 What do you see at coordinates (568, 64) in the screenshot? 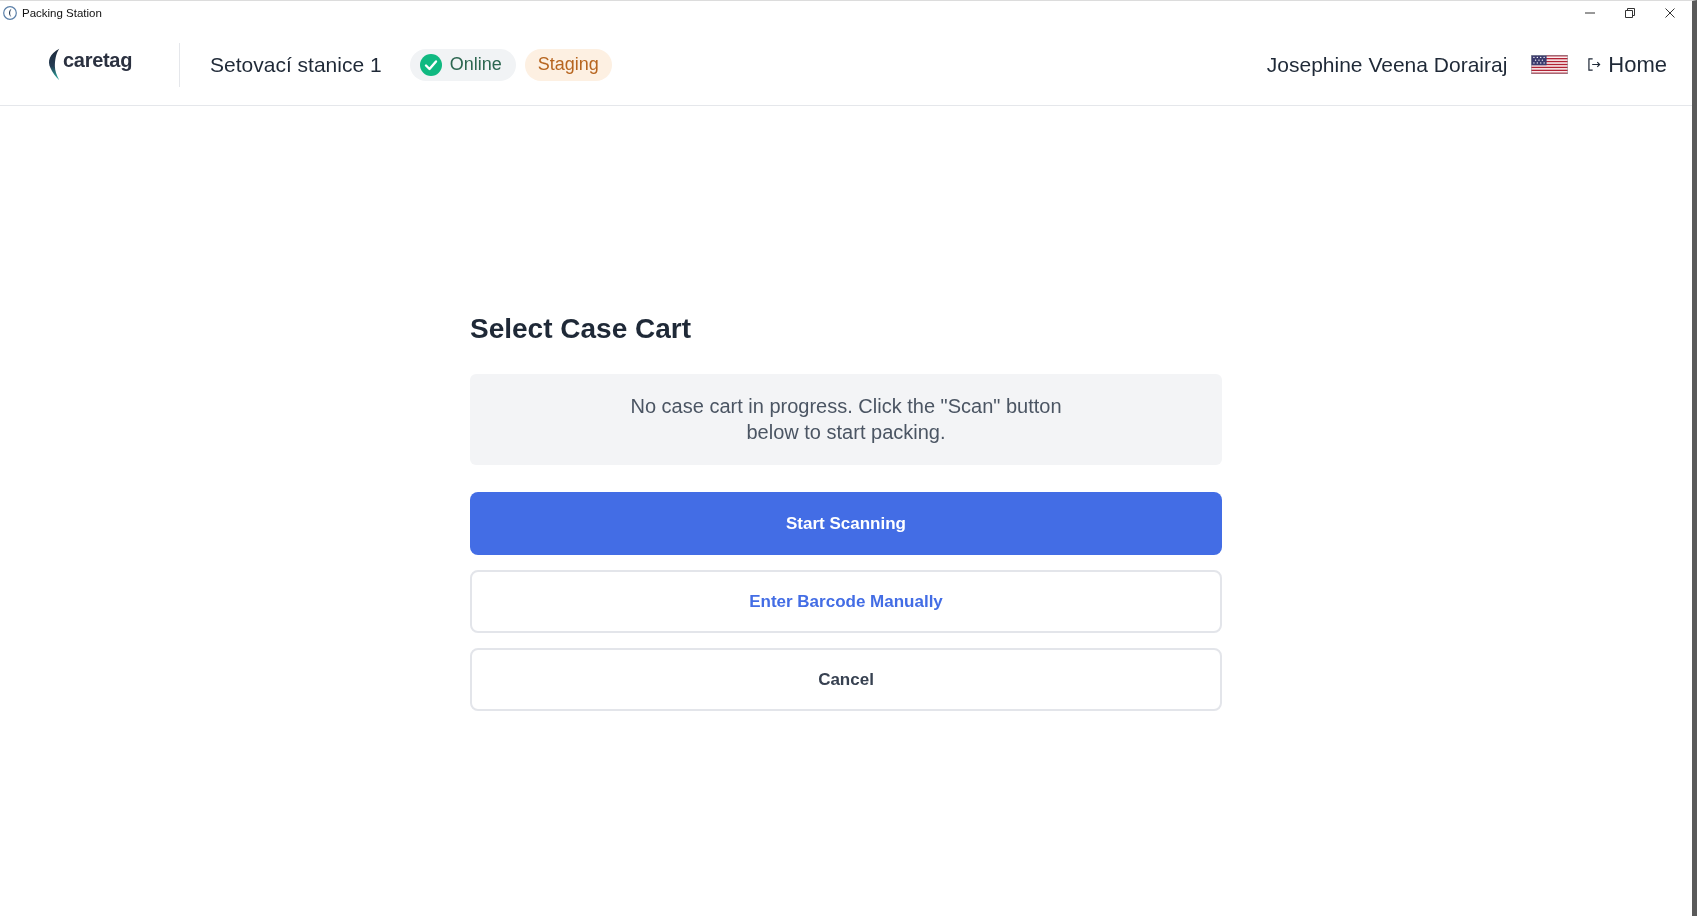
I see `environment-tag: Staging` at bounding box center [568, 64].